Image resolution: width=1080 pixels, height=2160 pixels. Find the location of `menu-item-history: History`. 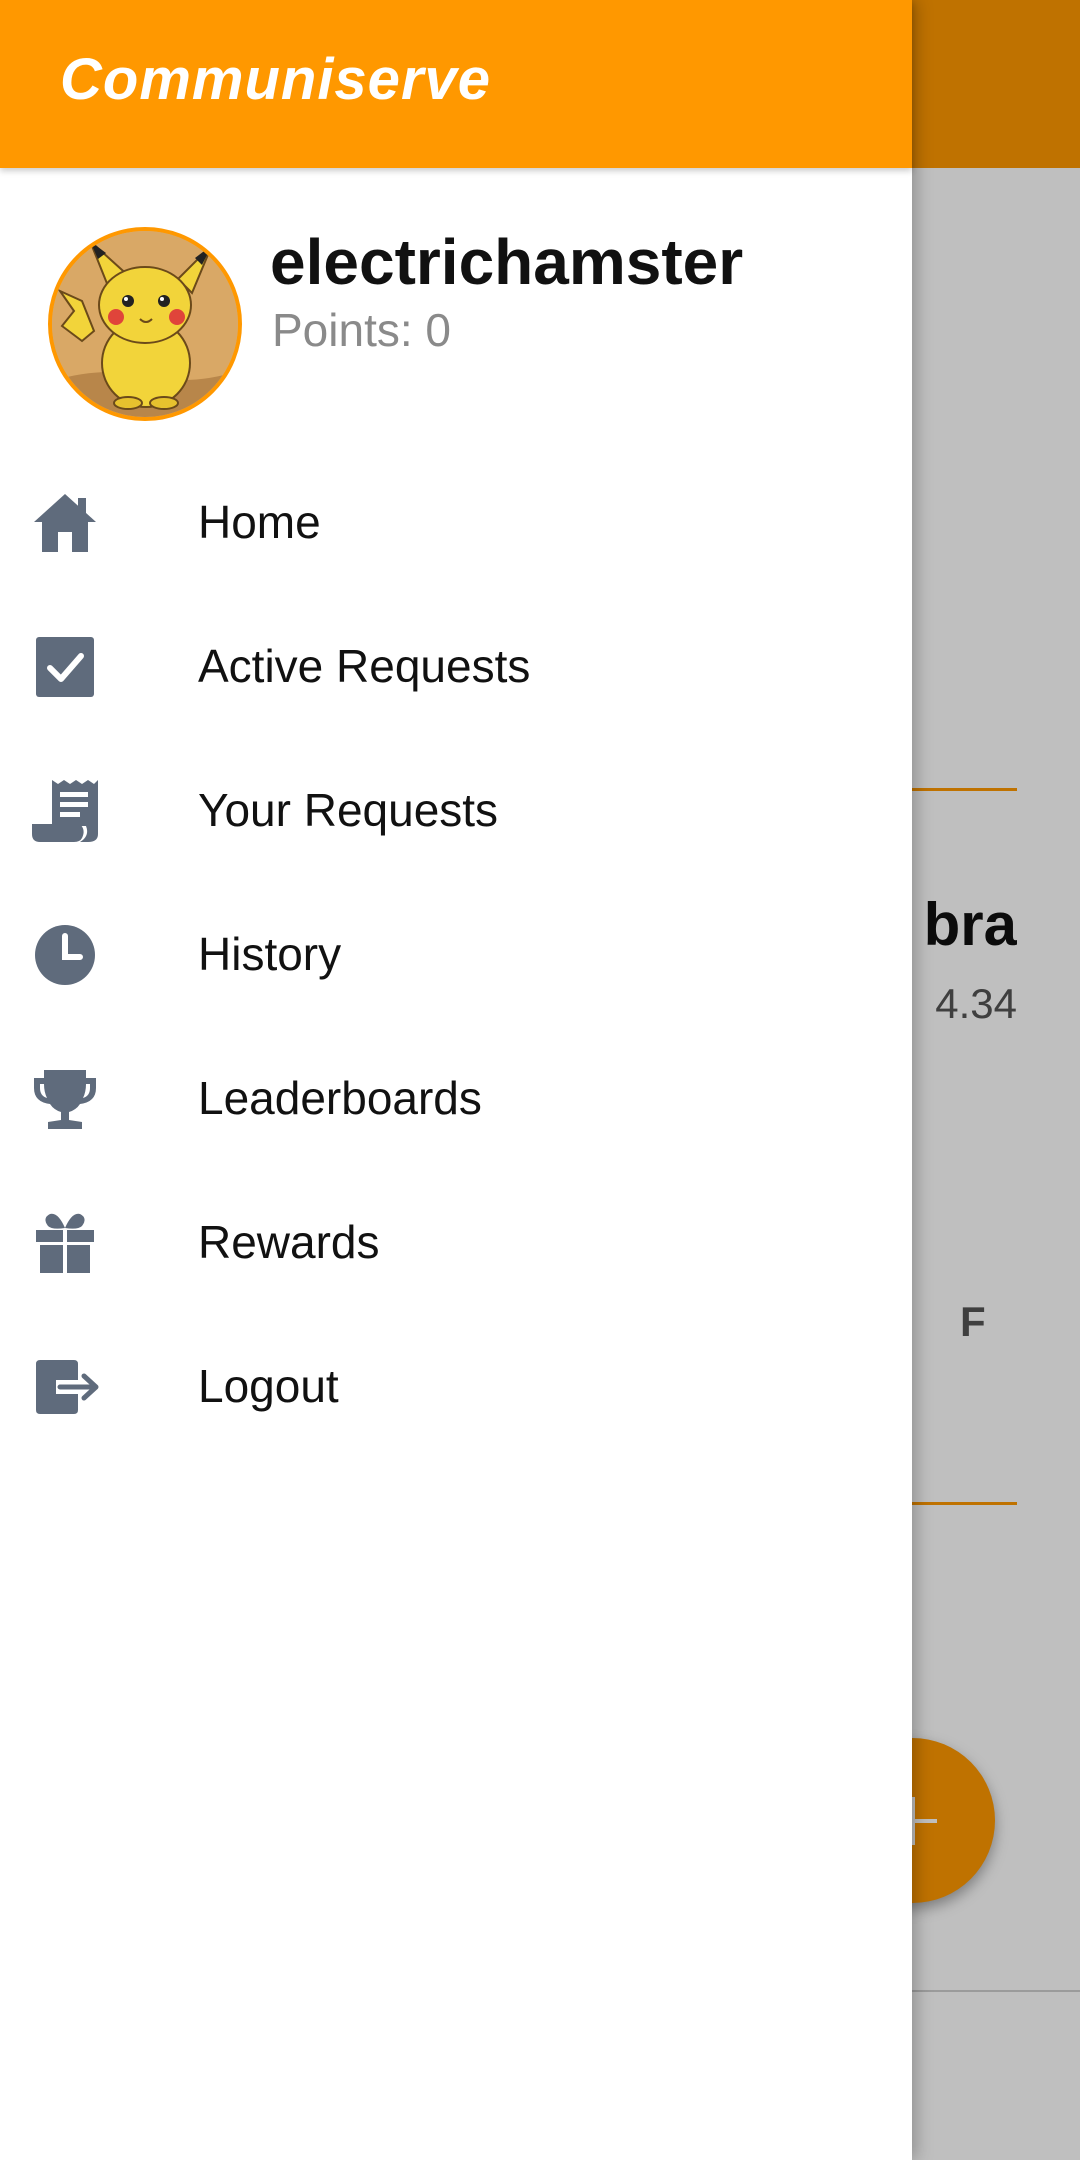

menu-item-history: History is located at coordinates (456, 954).